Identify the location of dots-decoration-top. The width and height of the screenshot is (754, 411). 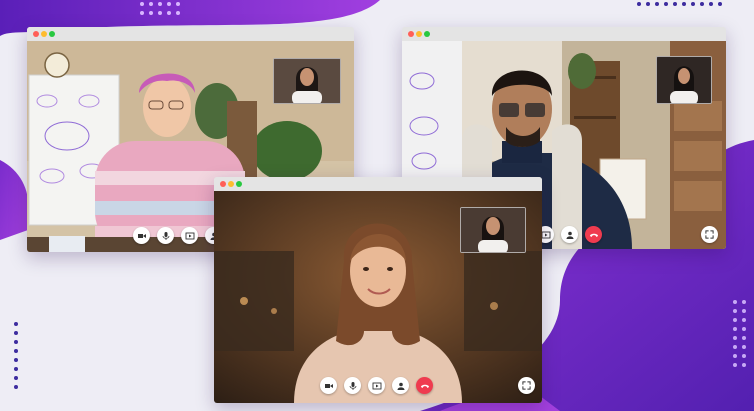
(160, 8).